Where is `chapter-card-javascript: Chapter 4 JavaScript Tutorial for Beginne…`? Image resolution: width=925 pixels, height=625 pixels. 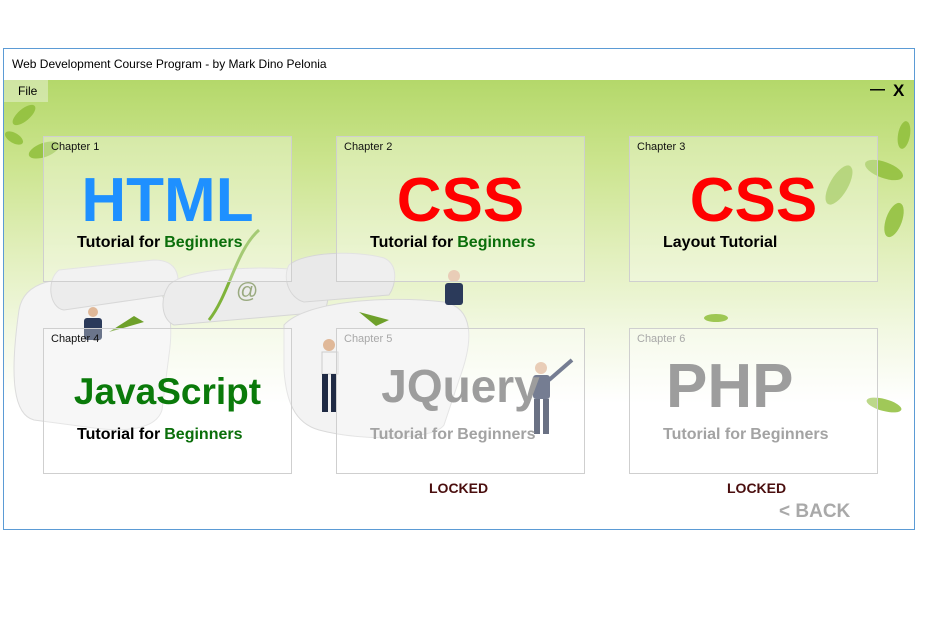
chapter-card-javascript: Chapter 4 JavaScript Tutorial for Beginne… is located at coordinates (167, 401).